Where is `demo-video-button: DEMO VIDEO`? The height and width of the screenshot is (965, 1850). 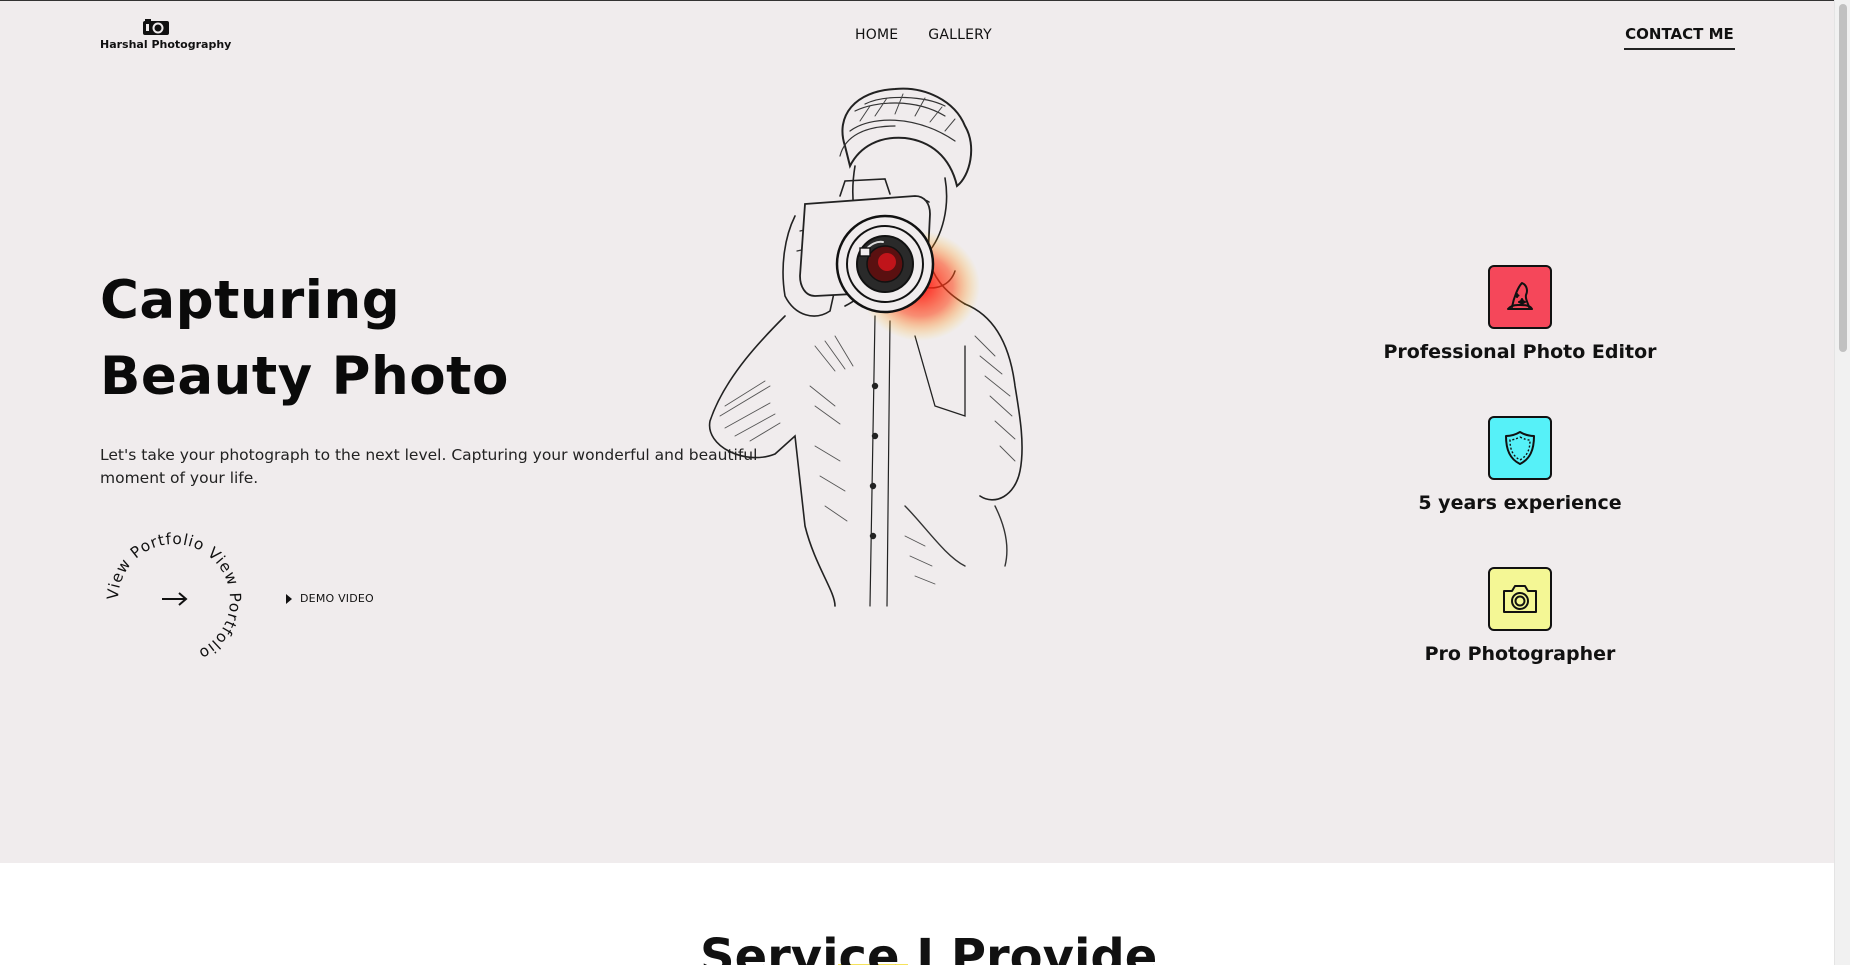 demo-video-button: DEMO VIDEO is located at coordinates (330, 598).